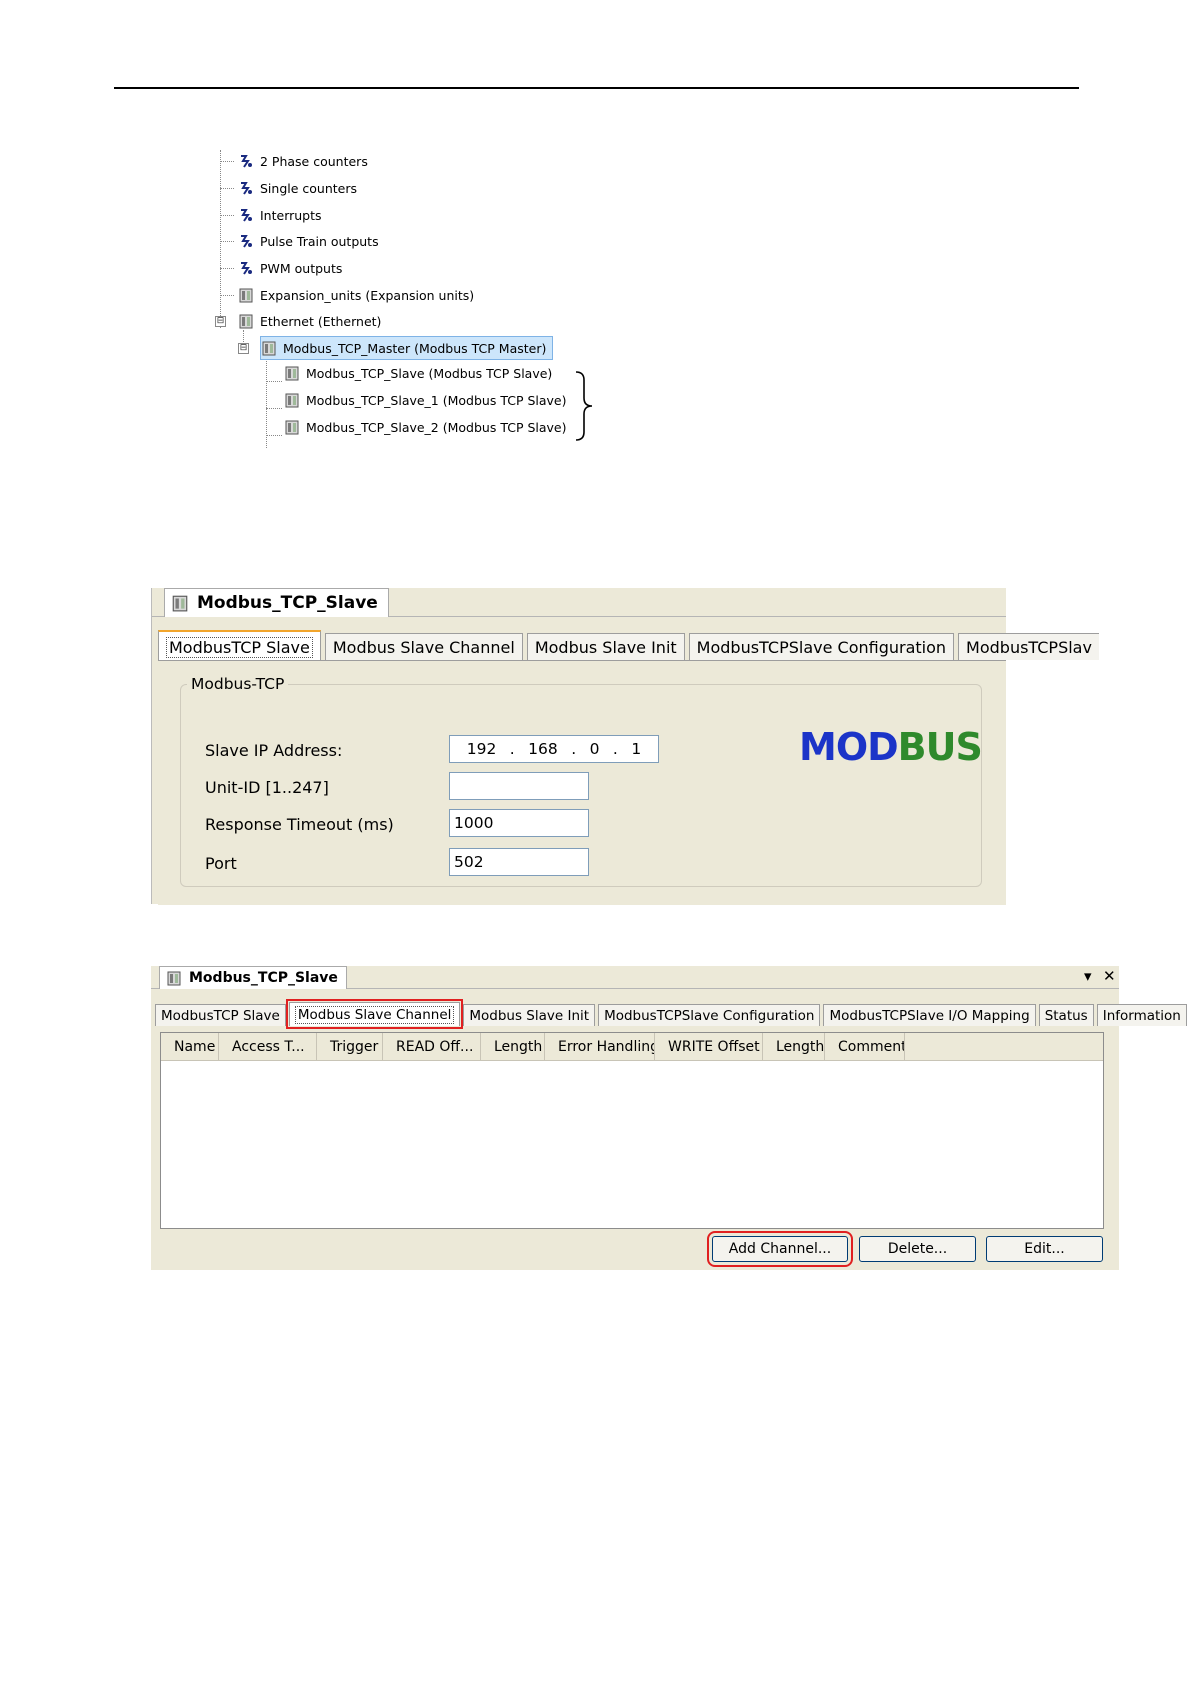 The image size is (1191, 1684). What do you see at coordinates (309, 321) in the screenshot?
I see `tree-item-ethernet: Ethernet (Ethernet)` at bounding box center [309, 321].